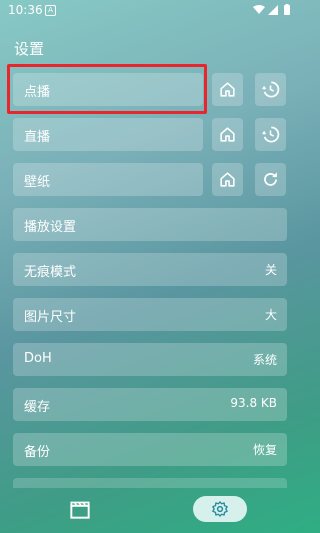  I want to click on live-label: 直播, so click(37, 137).